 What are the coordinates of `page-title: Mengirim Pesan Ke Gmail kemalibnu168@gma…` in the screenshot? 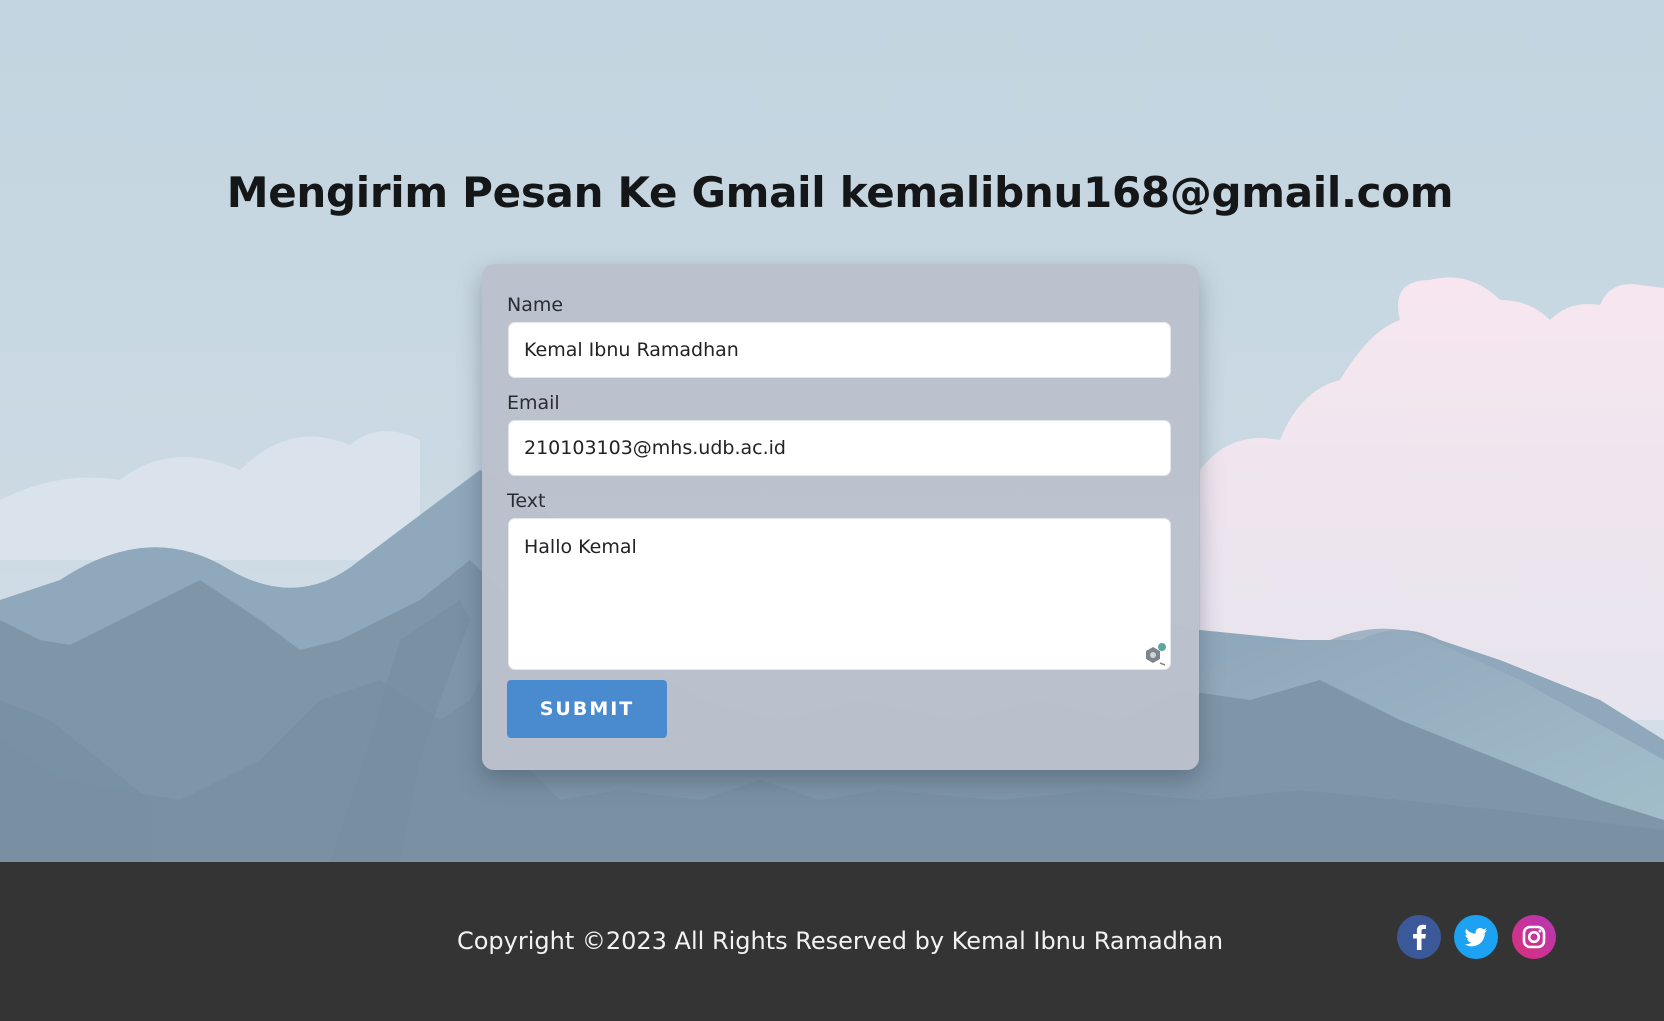 It's located at (840, 192).